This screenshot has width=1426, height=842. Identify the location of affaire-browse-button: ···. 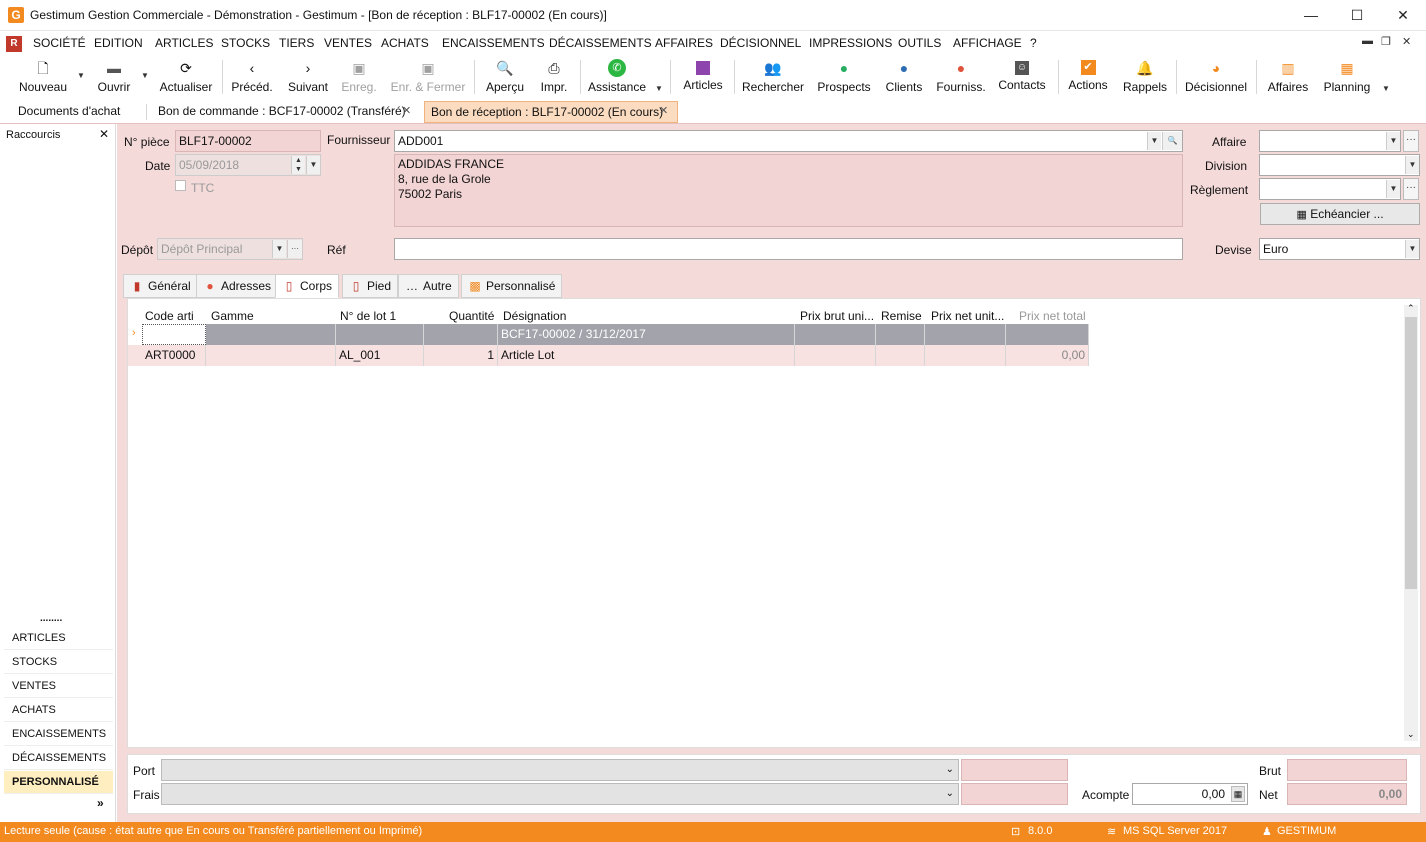
(1411, 141).